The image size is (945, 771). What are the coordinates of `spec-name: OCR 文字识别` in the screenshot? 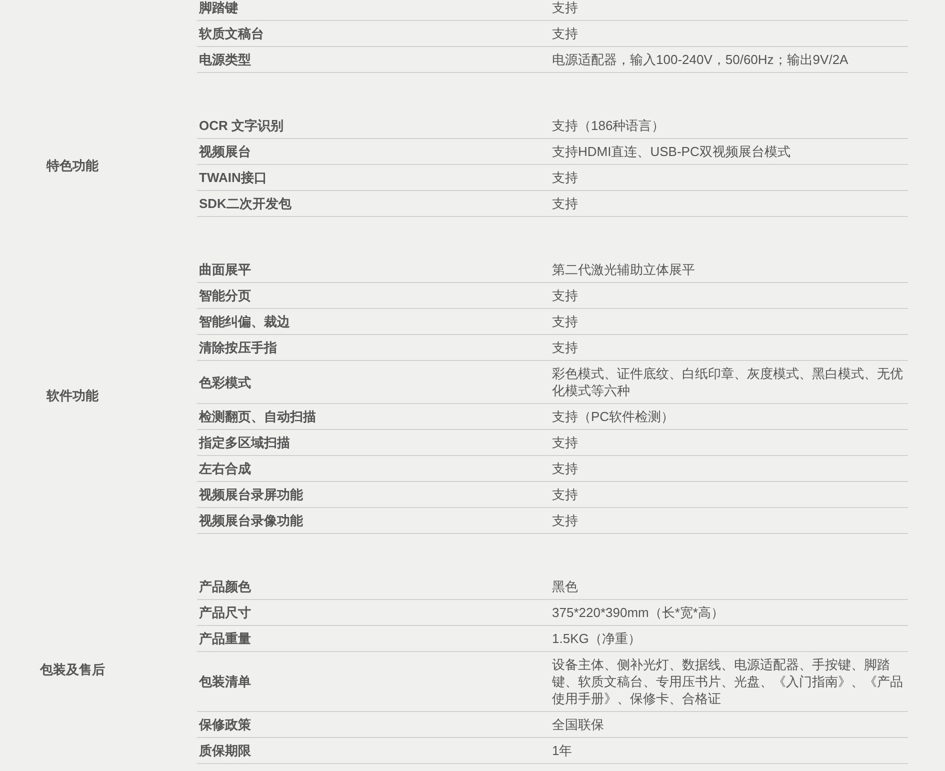 It's located at (241, 125).